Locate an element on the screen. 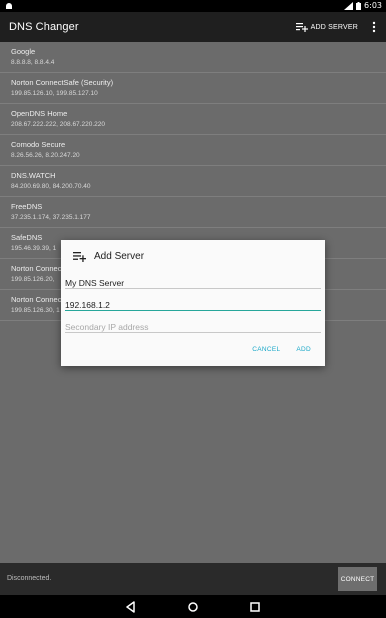 The image size is (386, 618). signal-icon is located at coordinates (349, 6).